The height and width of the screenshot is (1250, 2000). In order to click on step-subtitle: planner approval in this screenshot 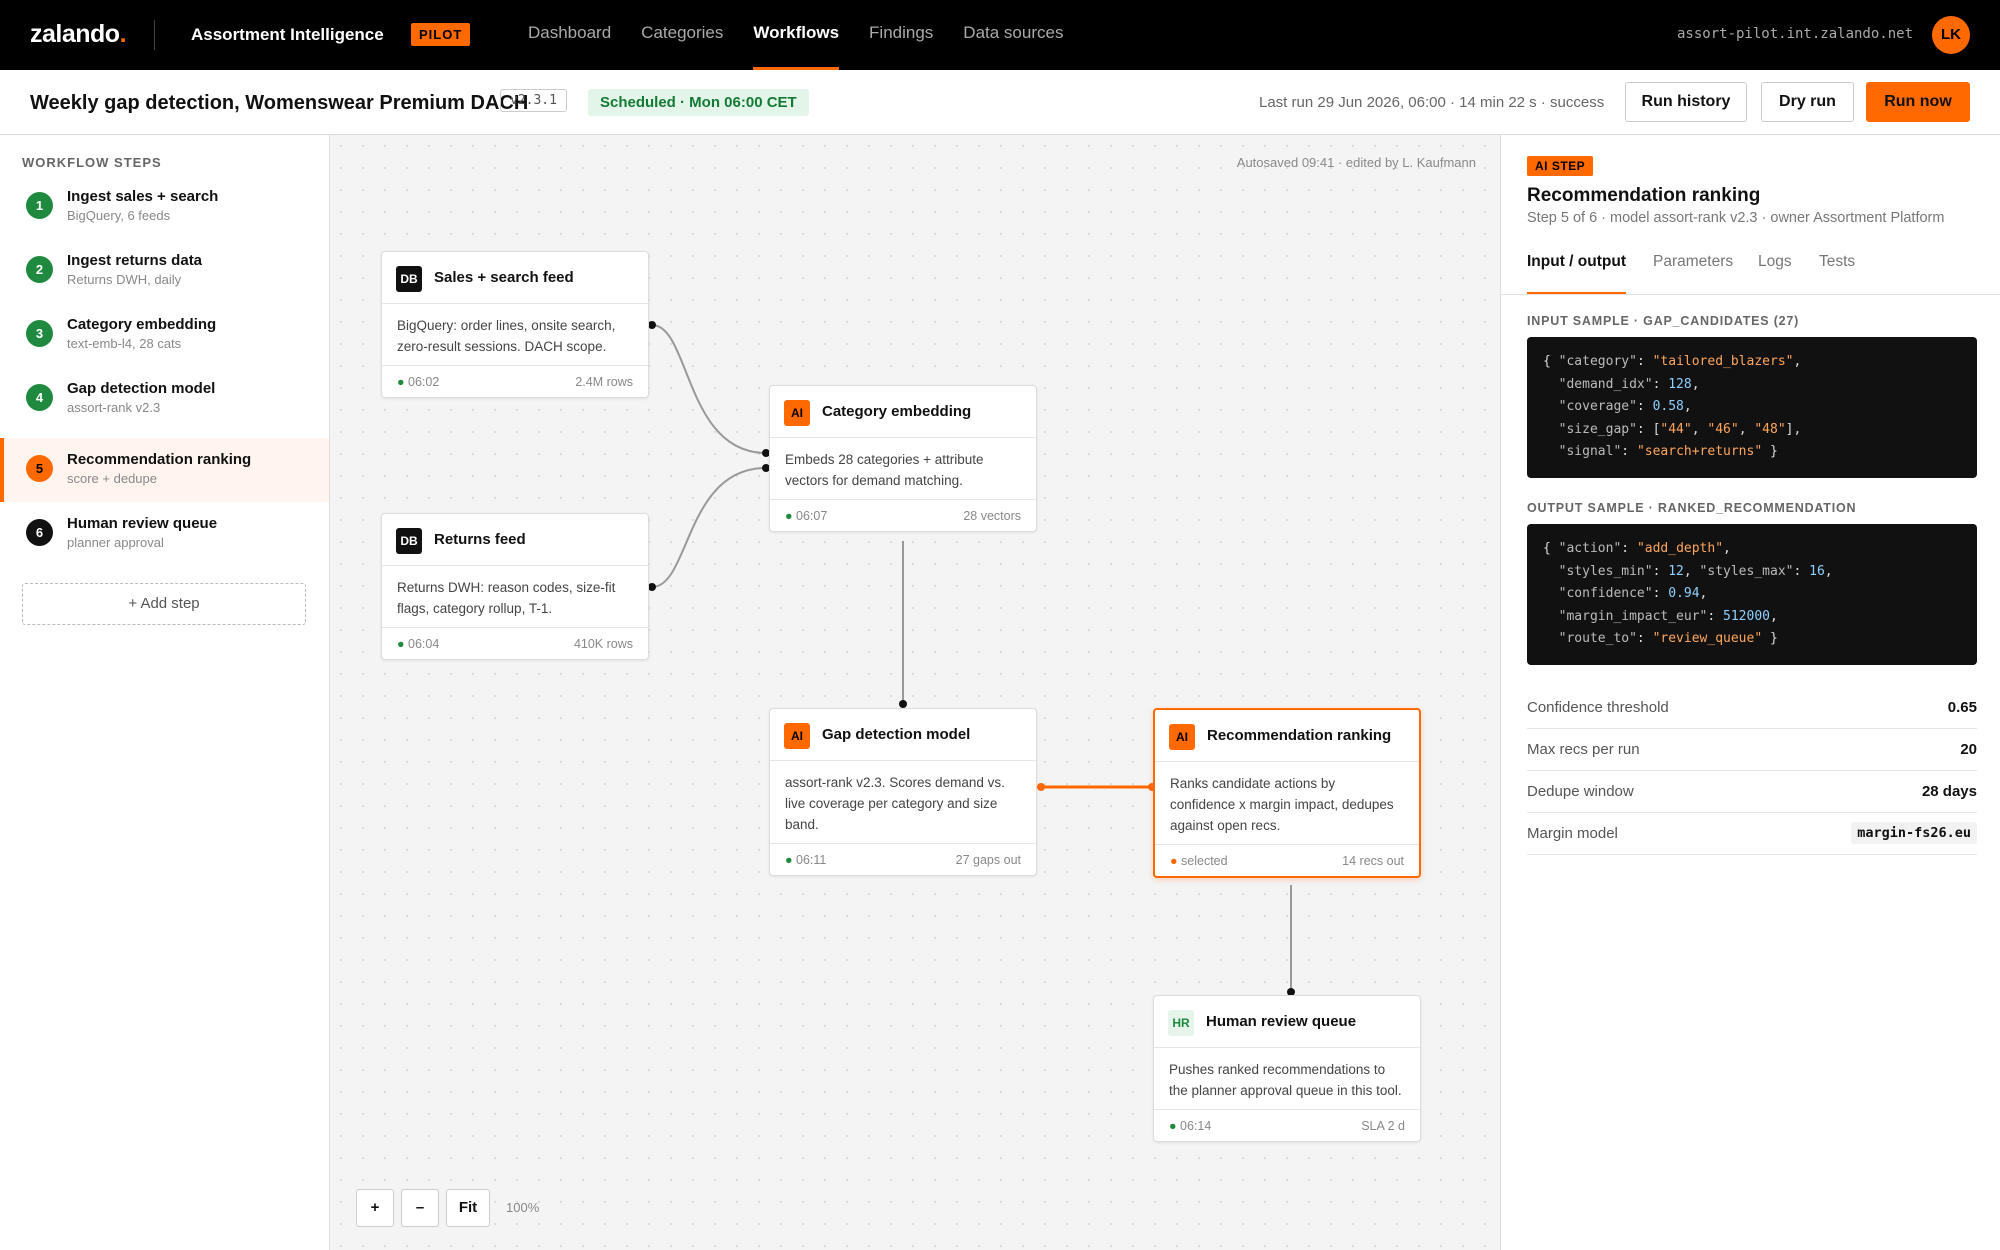, I will do `click(115, 542)`.